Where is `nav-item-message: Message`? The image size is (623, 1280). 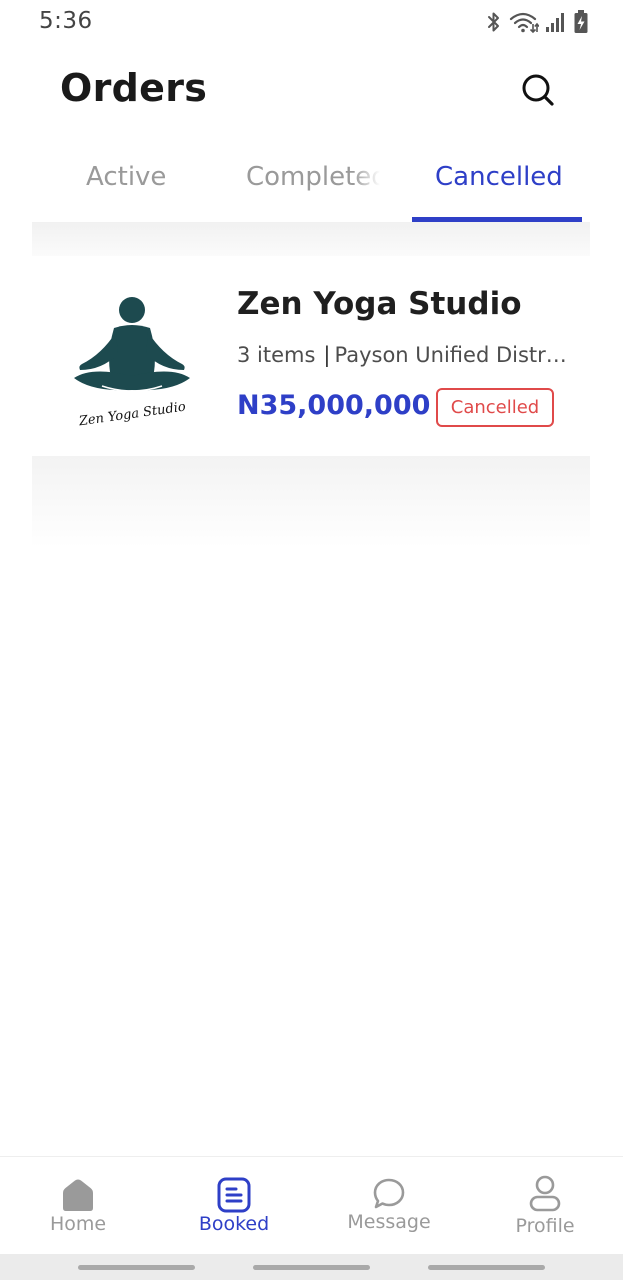 nav-item-message: Message is located at coordinates (389, 1206).